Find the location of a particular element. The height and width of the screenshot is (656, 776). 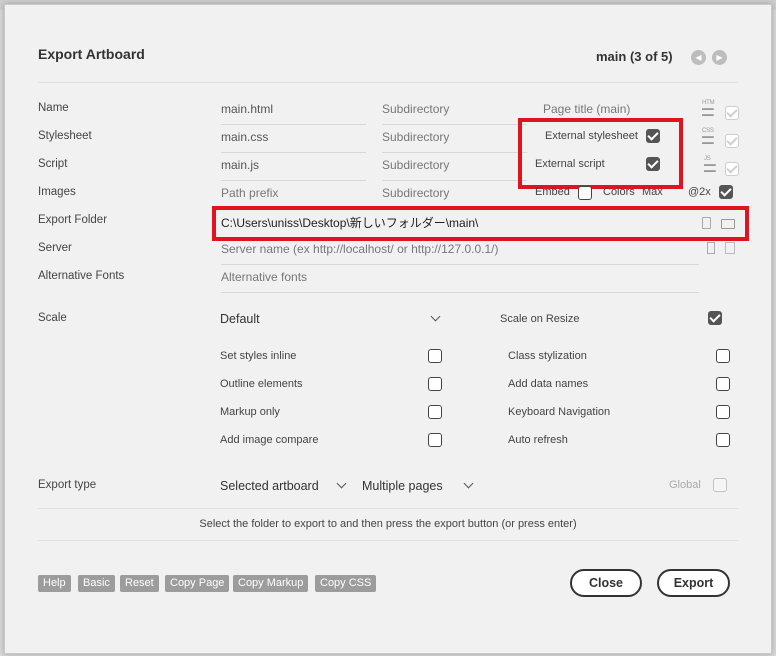

at-2x-checkbox is located at coordinates (726, 192).